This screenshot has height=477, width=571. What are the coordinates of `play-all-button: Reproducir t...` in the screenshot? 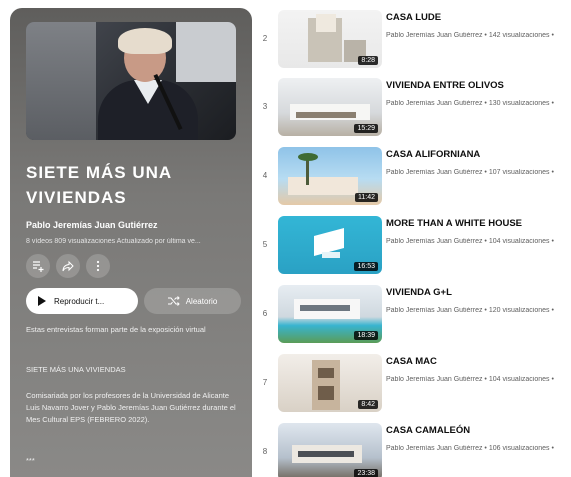 It's located at (82, 301).